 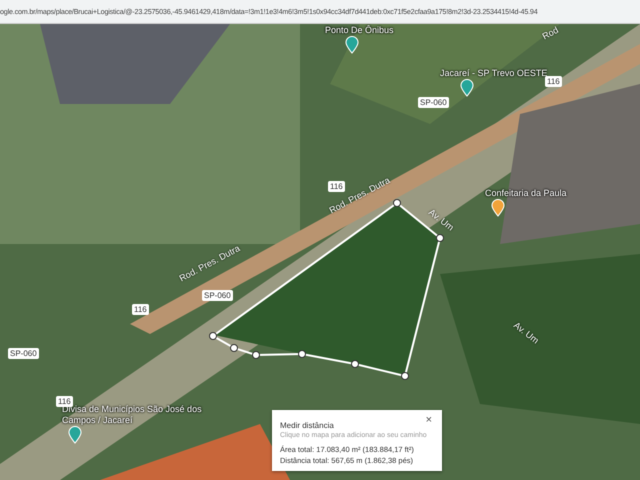 I want to click on place-label: Confeitaria da Paula, so click(x=526, y=193).